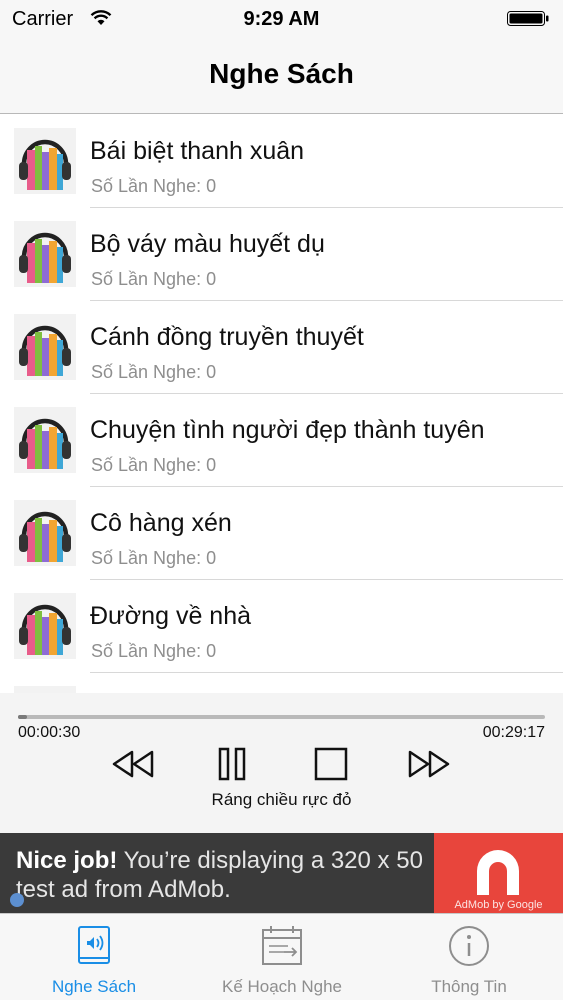  I want to click on progress-fill, so click(22, 717).